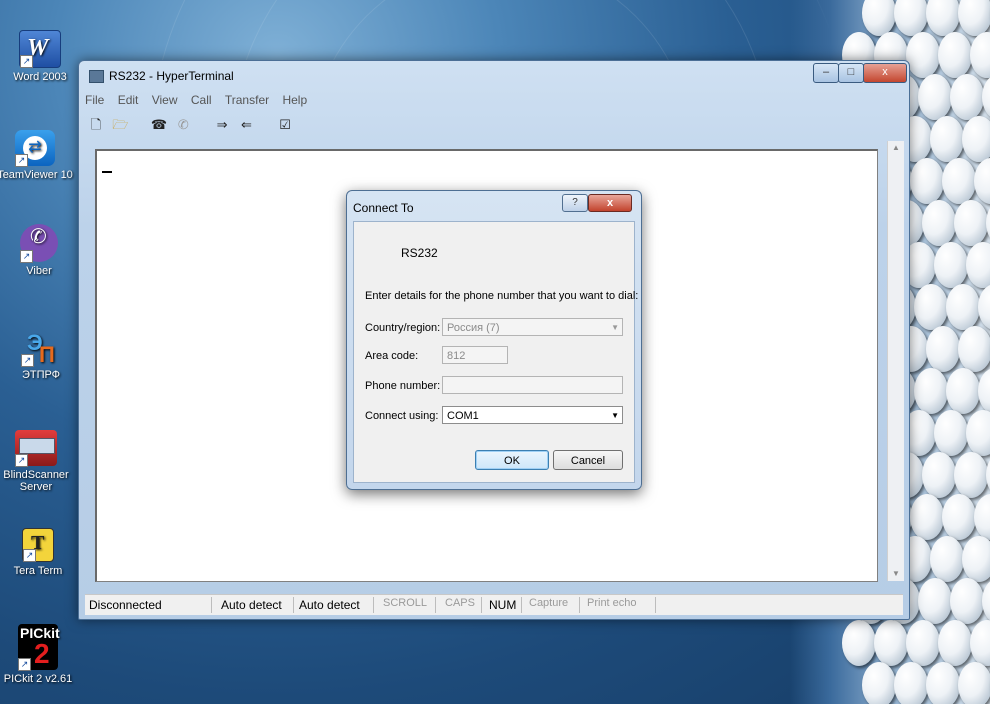 This screenshot has height=704, width=990. What do you see at coordinates (222, 125) in the screenshot?
I see `send-icon: ⇒` at bounding box center [222, 125].